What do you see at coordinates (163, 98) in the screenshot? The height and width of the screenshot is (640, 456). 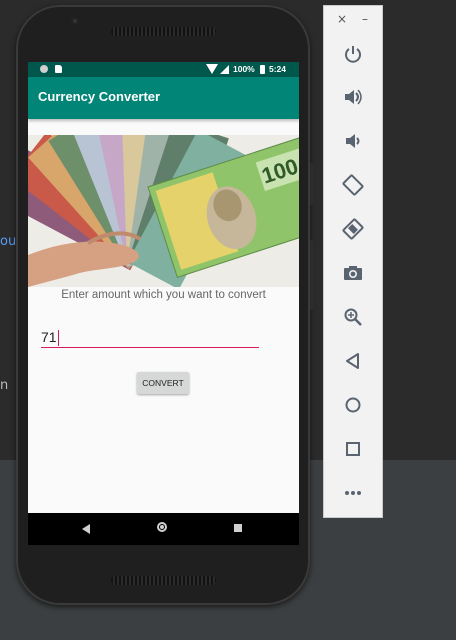 I see `app-bar: Currency Converter` at bounding box center [163, 98].